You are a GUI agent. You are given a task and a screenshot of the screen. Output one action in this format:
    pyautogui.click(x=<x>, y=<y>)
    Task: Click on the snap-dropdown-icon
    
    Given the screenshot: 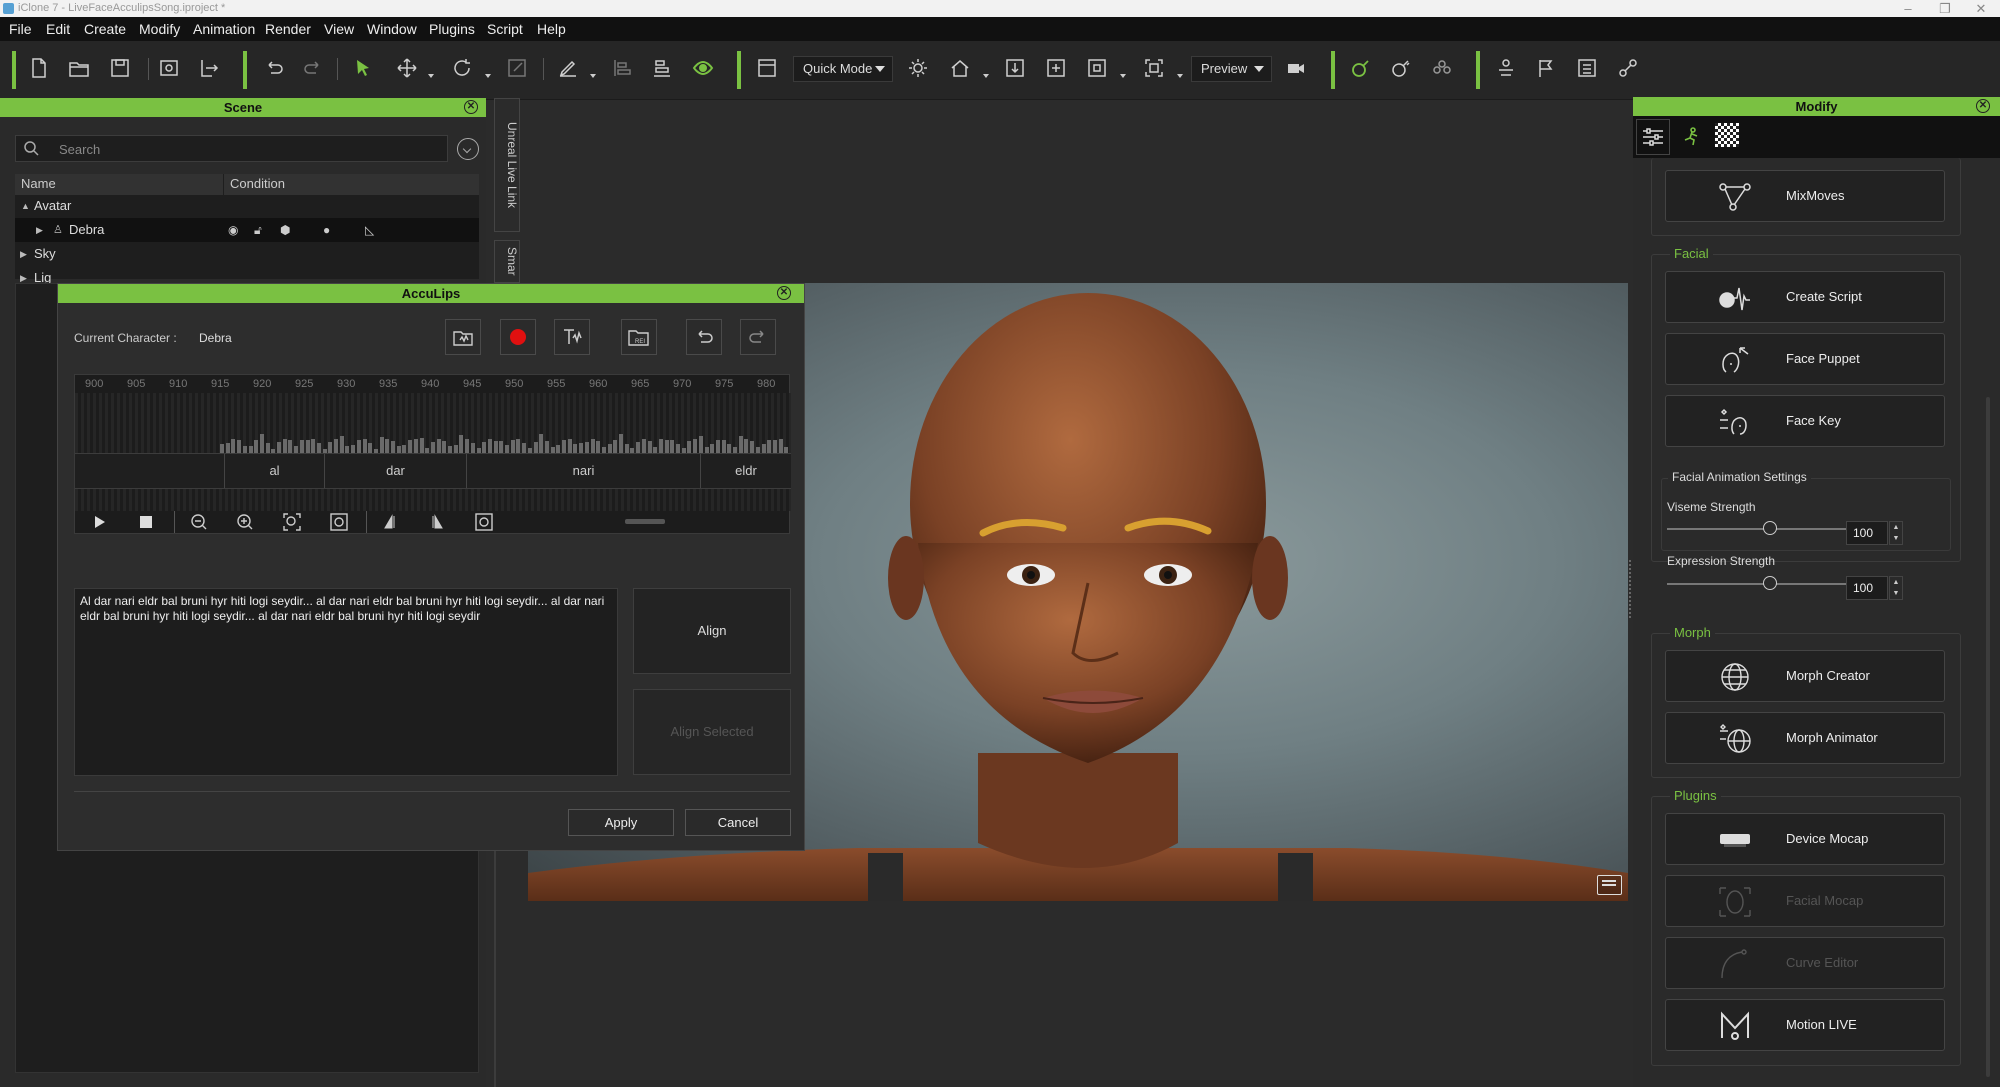 What is the action you would take?
    pyautogui.click(x=1123, y=76)
    